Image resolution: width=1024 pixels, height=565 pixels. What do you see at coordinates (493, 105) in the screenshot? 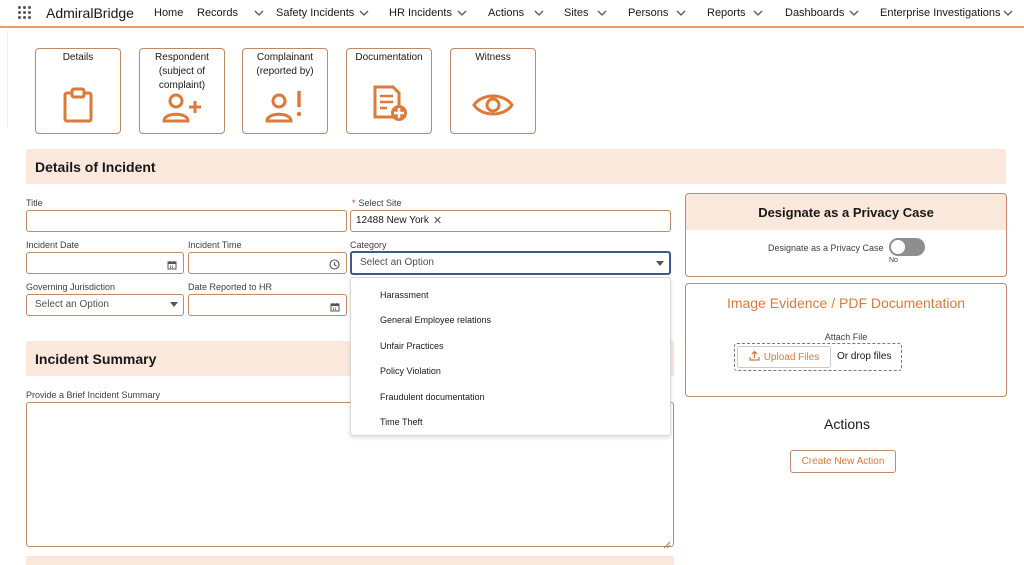
I see `eye-icon` at bounding box center [493, 105].